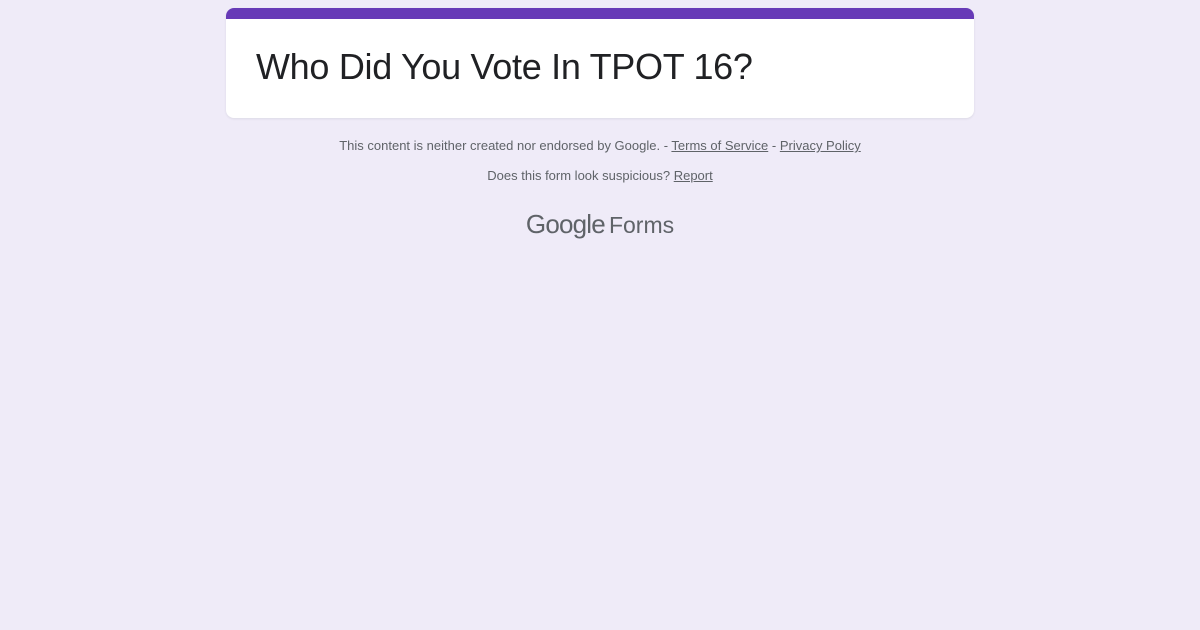  I want to click on privacy-policy-link: Privacy Policy, so click(820, 145).